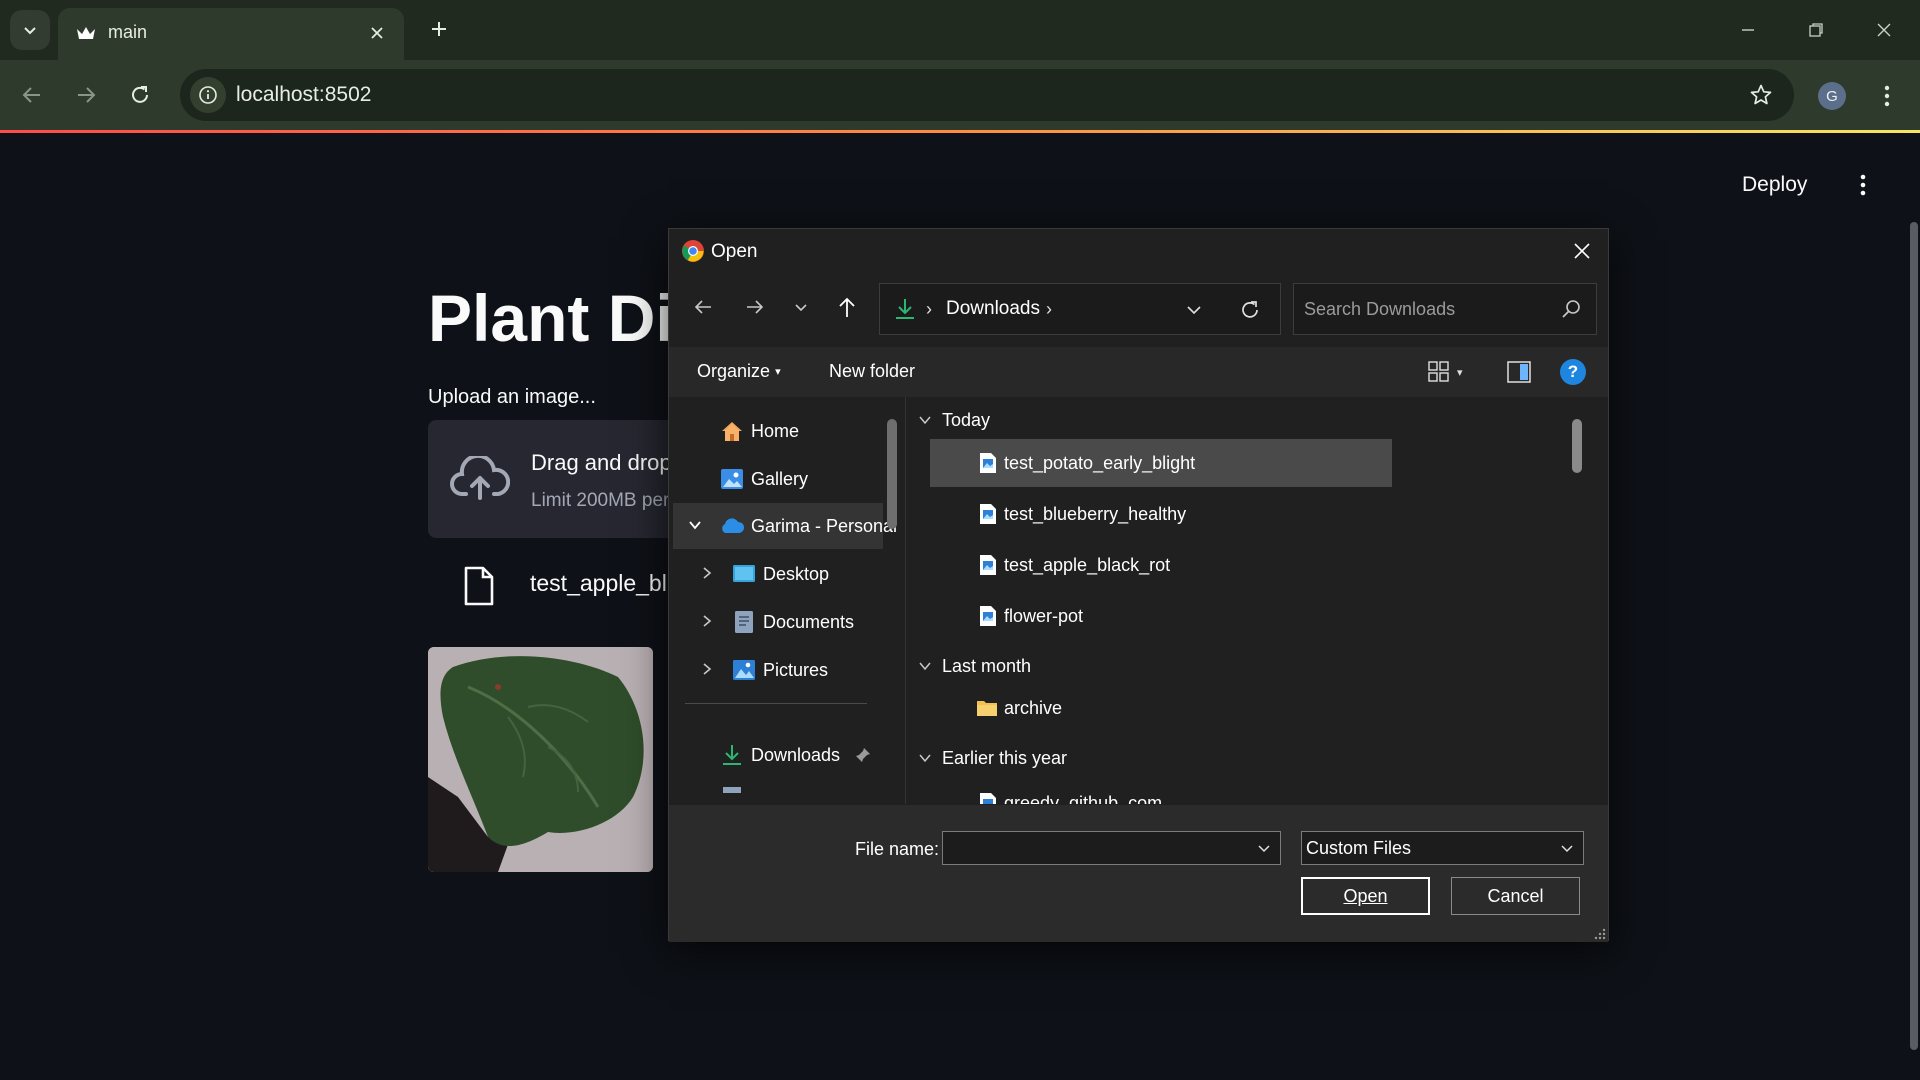 The height and width of the screenshot is (1080, 1920). What do you see at coordinates (1515, 896) in the screenshot?
I see `cancel-button: Cancel` at bounding box center [1515, 896].